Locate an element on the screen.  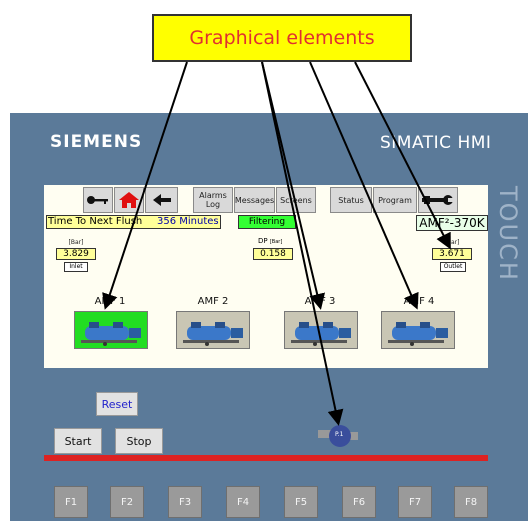
outlet-pressure-value: 3.671 is located at coordinates (452, 254).